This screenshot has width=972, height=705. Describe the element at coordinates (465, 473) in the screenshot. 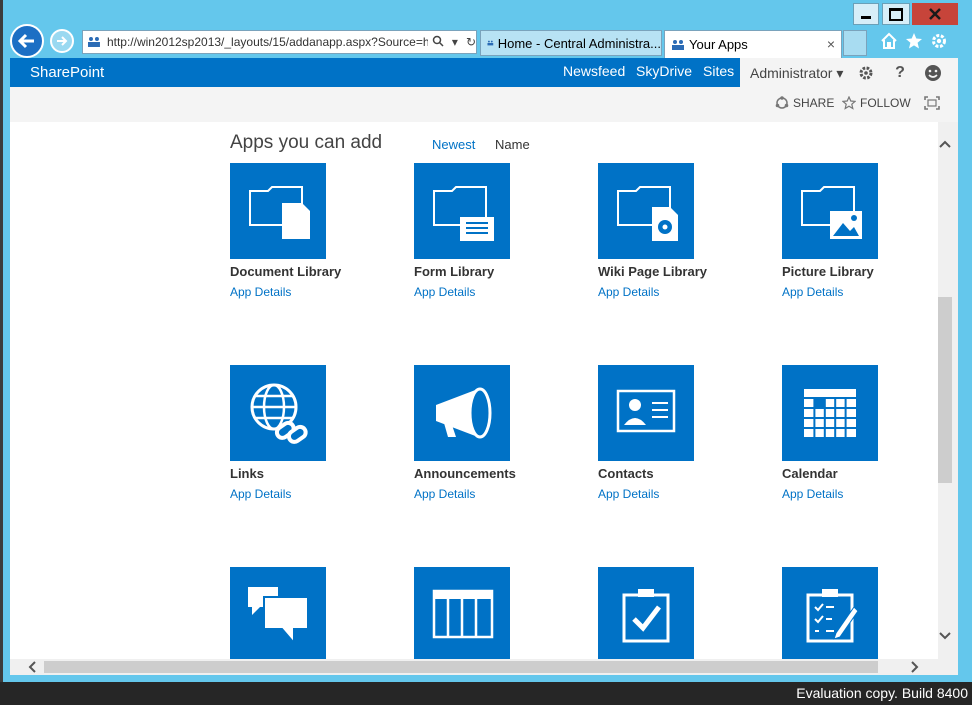

I see `app-name: Announcements` at that location.